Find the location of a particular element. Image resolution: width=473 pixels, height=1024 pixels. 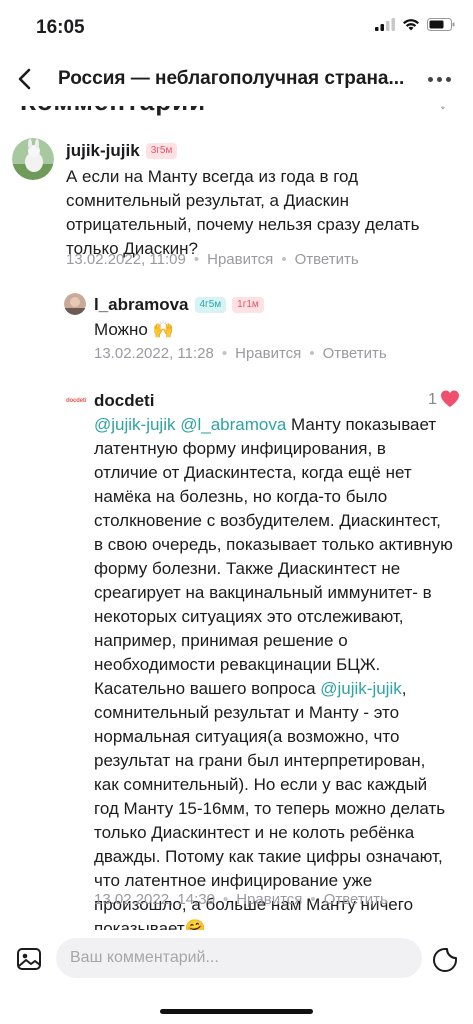

comment-text: Можно 🙌 is located at coordinates (134, 329).